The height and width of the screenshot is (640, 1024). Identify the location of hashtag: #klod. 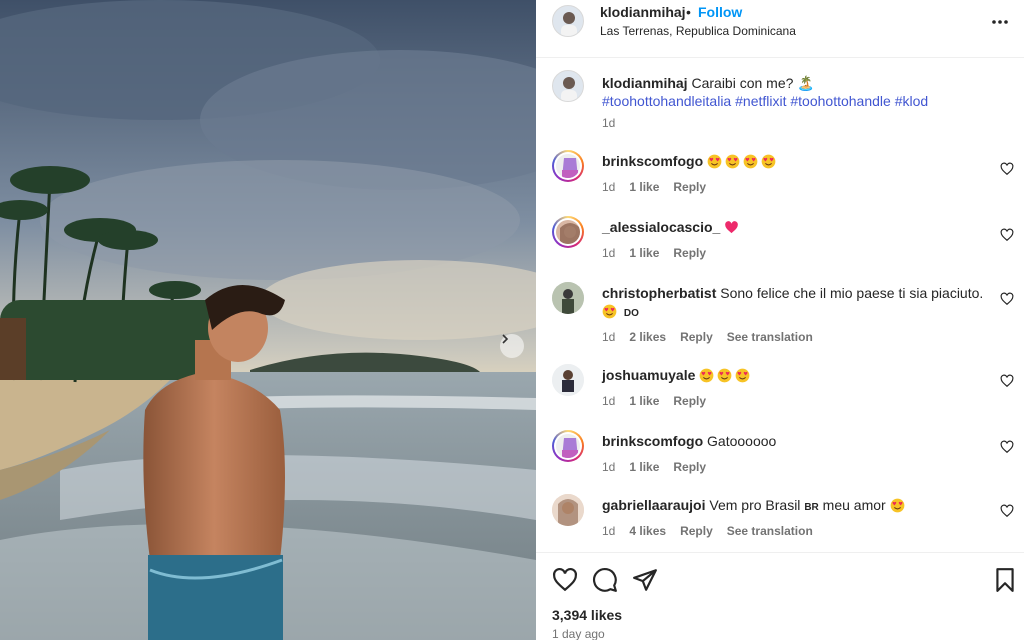
(911, 101).